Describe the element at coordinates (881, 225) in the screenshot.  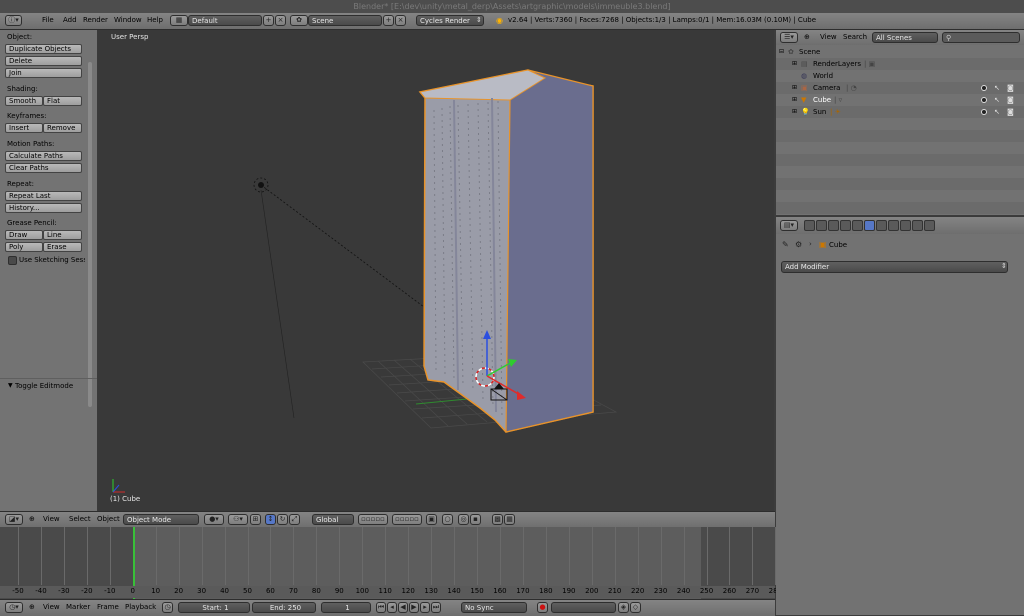
I see `data-tab-icon` at that location.